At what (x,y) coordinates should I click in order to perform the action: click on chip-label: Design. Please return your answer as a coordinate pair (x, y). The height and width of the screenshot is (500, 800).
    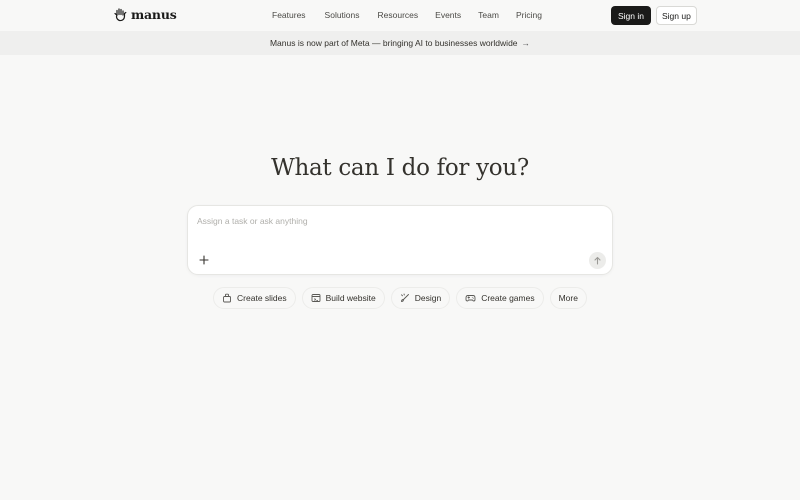
    Looking at the image, I should click on (428, 298).